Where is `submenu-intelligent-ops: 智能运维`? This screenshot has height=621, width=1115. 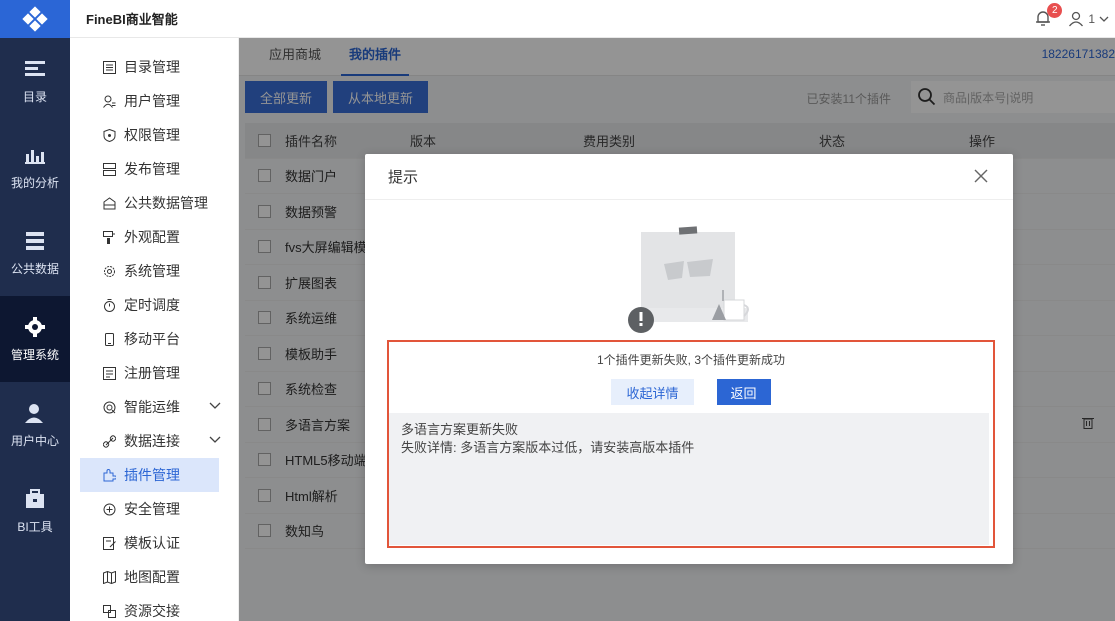
submenu-intelligent-ops: 智能运维 is located at coordinates (150, 407).